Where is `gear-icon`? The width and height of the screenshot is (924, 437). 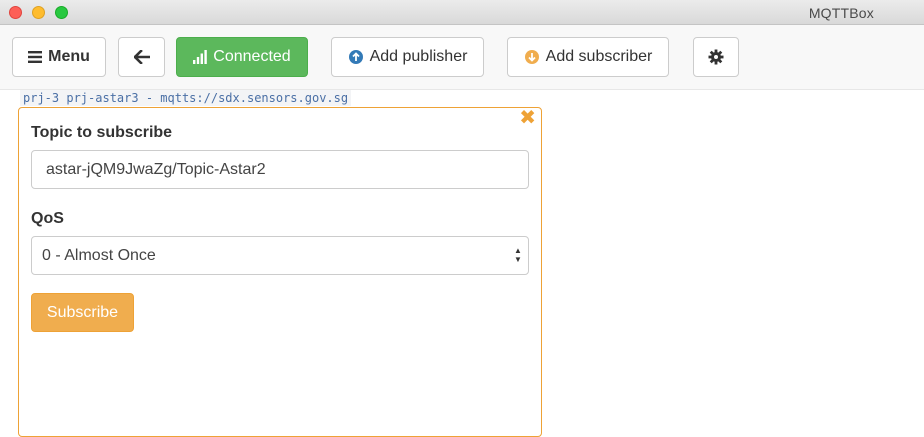
gear-icon is located at coordinates (716, 57).